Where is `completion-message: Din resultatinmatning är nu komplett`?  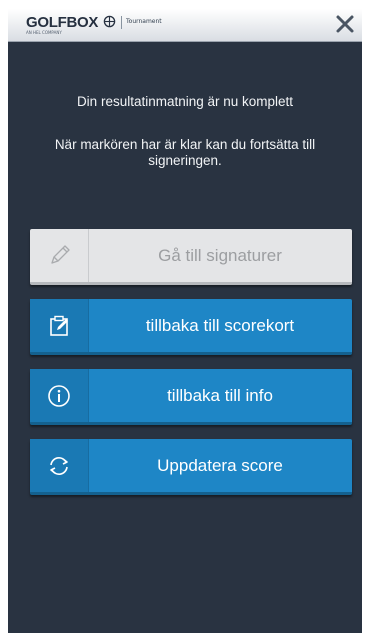 completion-message: Din resultatinmatning är nu komplett is located at coordinates (185, 101).